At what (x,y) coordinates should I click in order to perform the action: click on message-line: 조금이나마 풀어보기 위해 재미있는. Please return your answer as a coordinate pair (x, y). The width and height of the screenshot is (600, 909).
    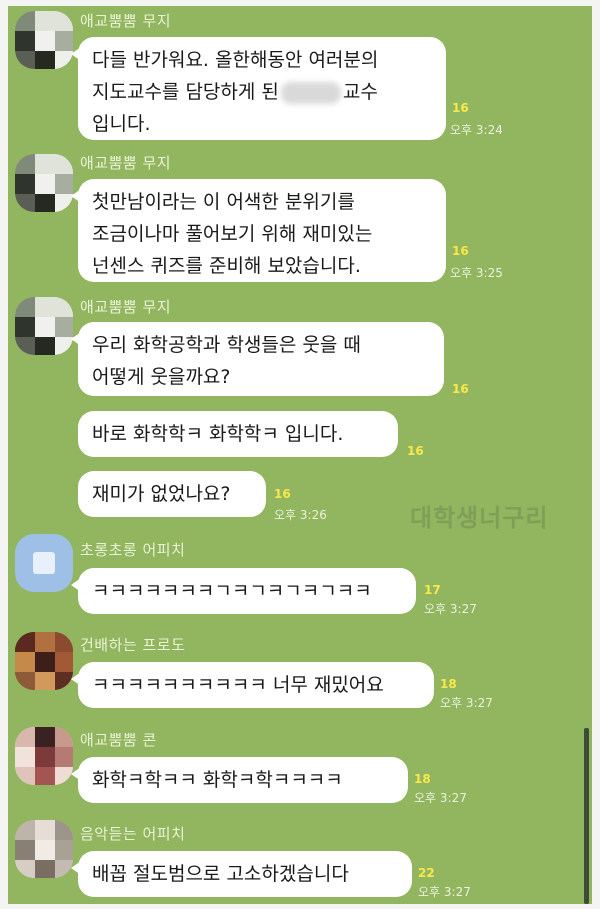
    Looking at the image, I should click on (232, 234).